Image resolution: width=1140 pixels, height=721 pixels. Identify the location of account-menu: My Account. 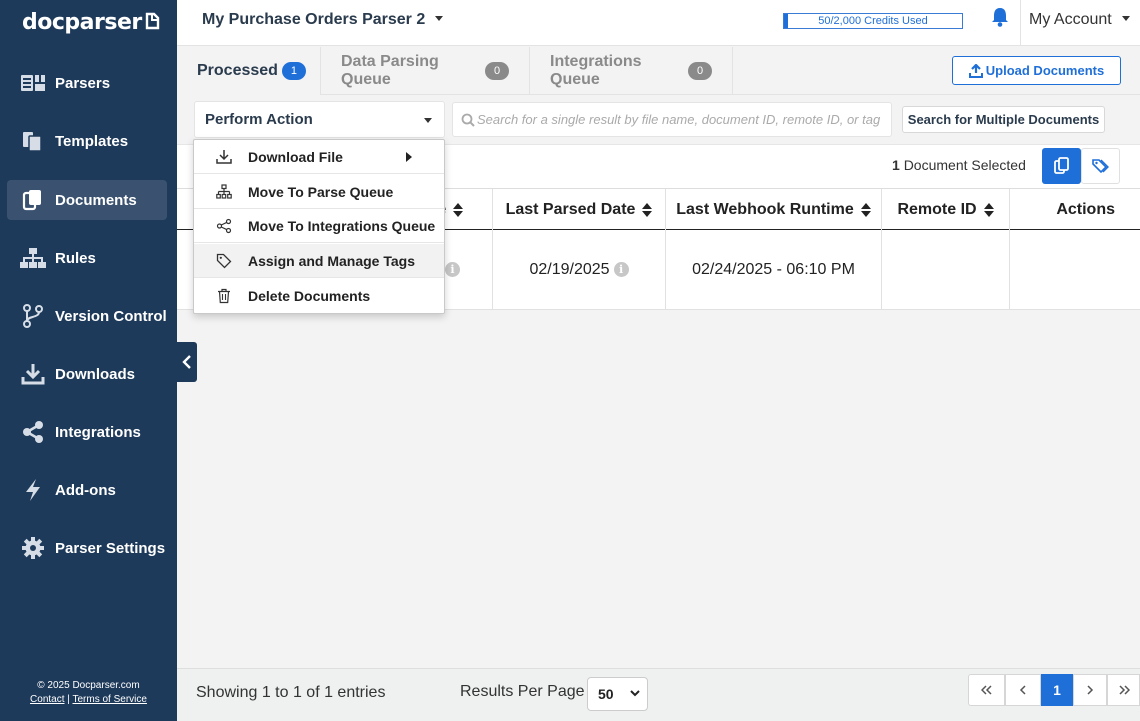
(1079, 20).